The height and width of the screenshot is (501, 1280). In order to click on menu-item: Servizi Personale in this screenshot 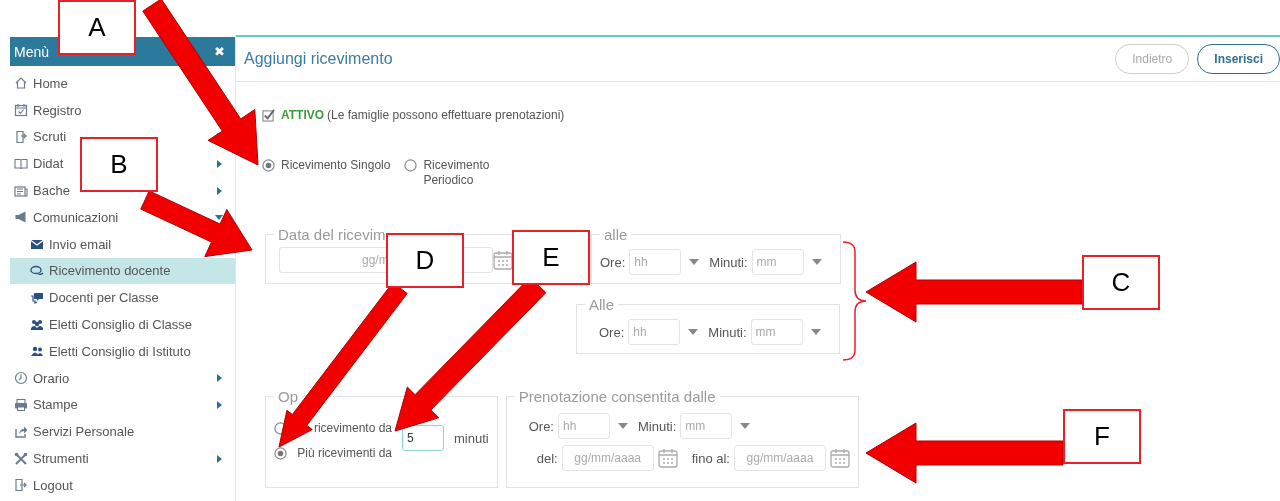, I will do `click(74, 432)`.